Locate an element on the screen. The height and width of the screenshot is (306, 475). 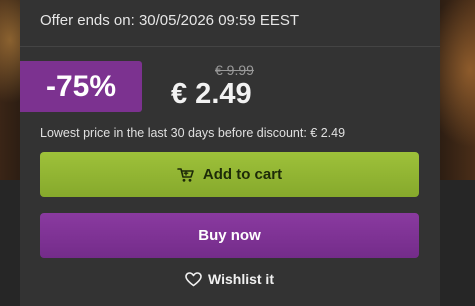
buy-now-button: Buy now is located at coordinates (229, 235).